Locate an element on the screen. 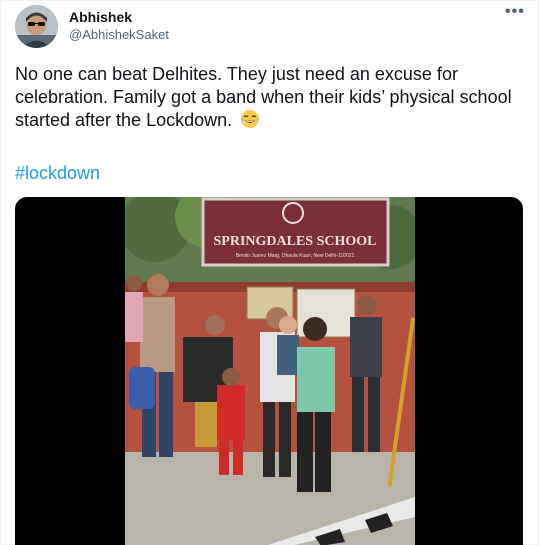 Image resolution: width=539 pixels, height=545 pixels. author-avatar is located at coordinates (36, 26).